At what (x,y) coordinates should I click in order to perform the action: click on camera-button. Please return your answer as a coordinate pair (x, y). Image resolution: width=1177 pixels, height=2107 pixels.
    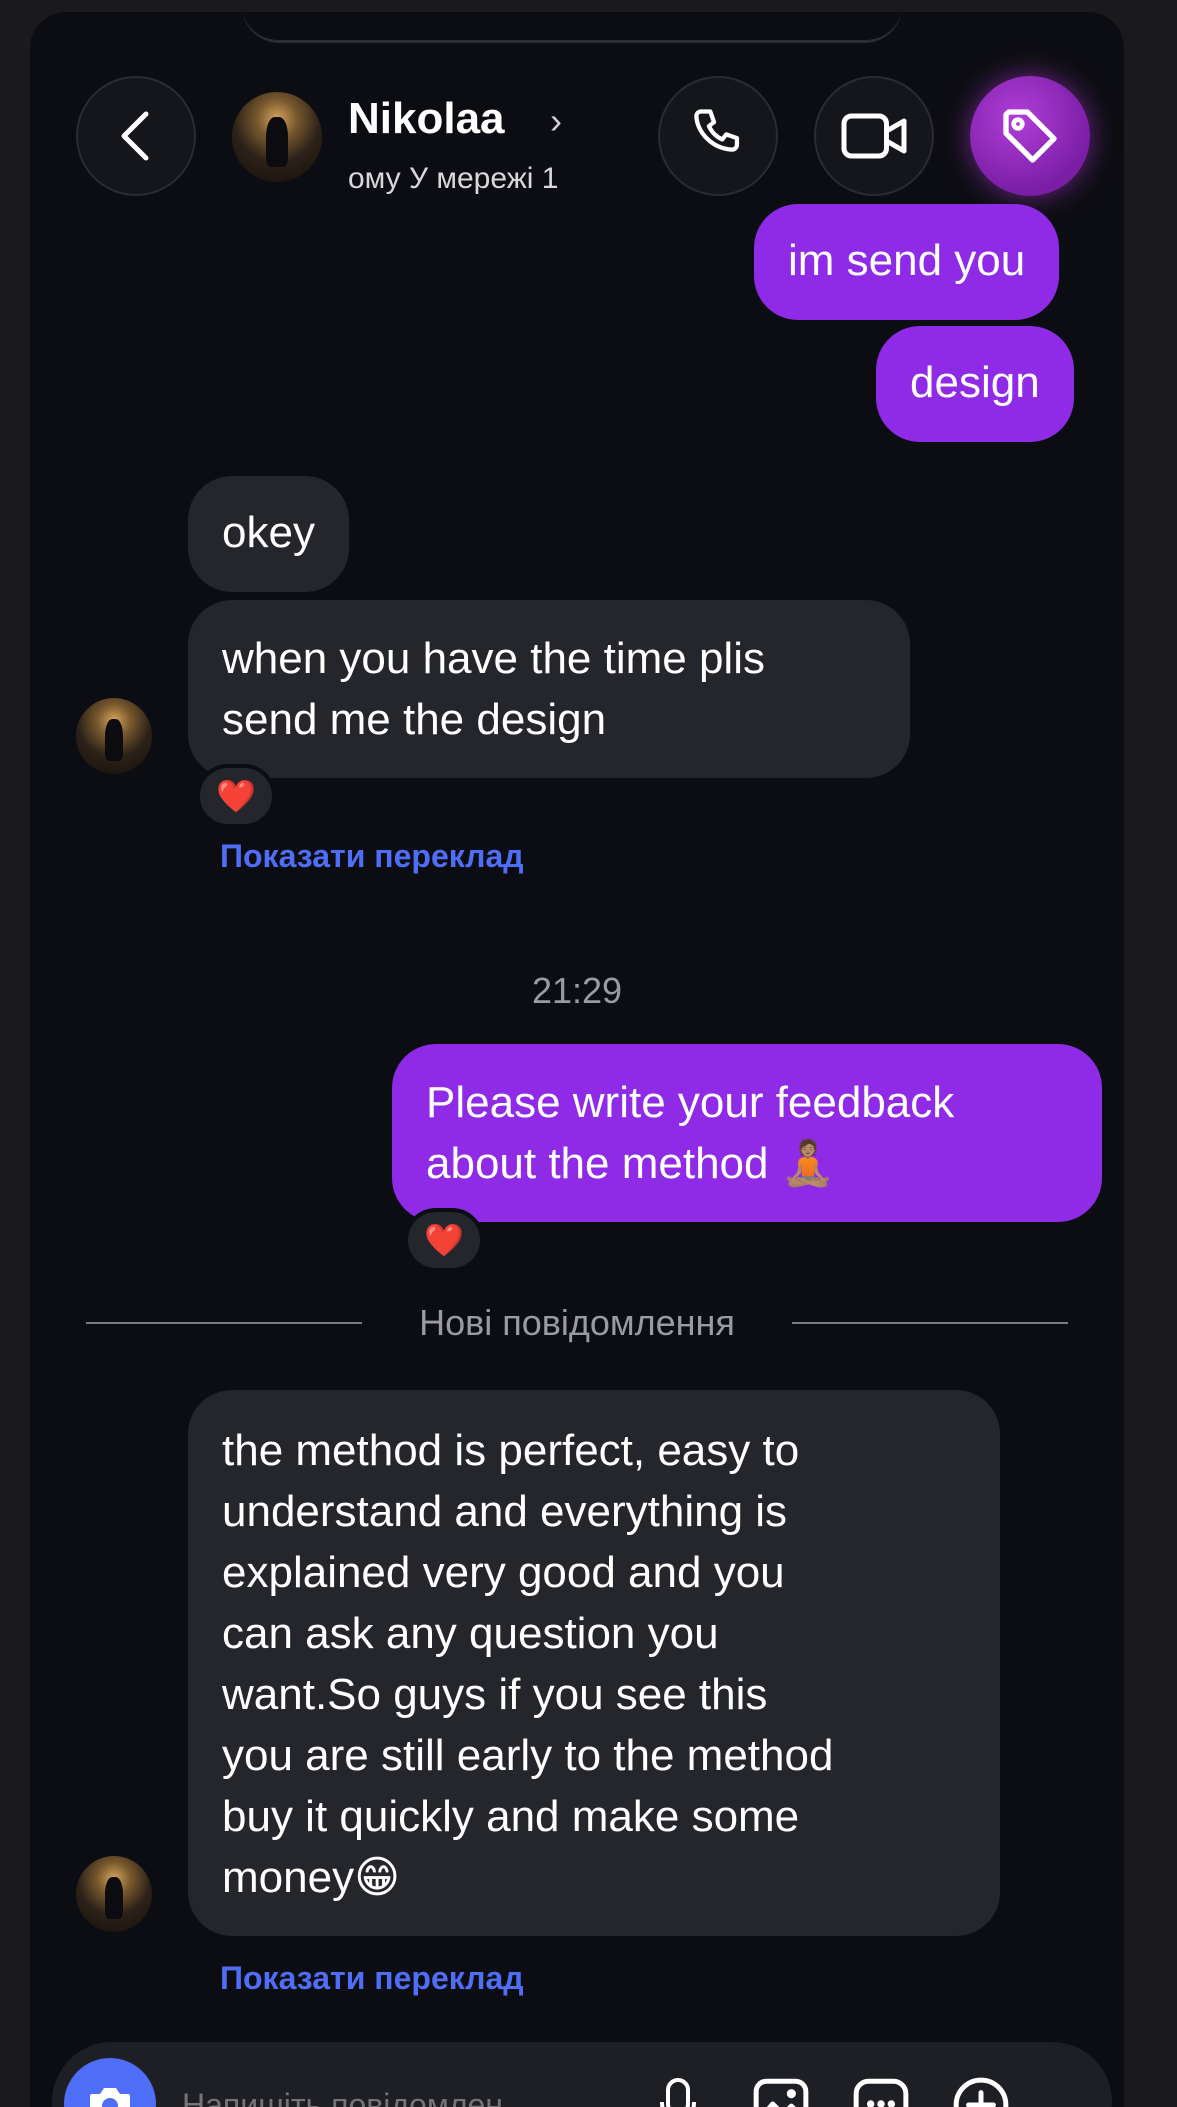
    Looking at the image, I should click on (110, 2082).